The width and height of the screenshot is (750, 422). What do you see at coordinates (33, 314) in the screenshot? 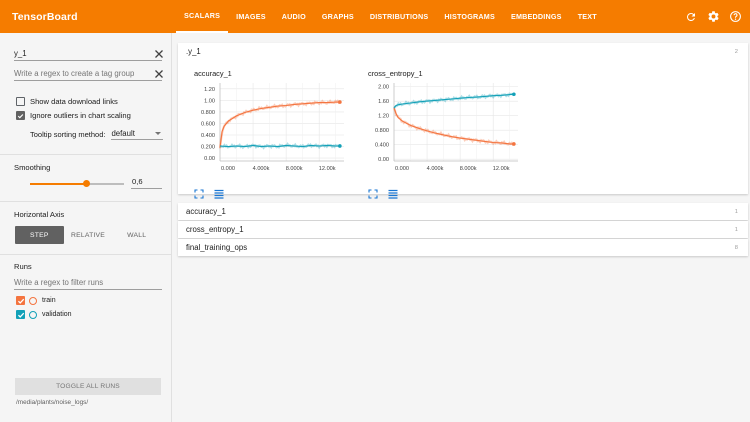
I see `run-validation-color-icon` at bounding box center [33, 314].